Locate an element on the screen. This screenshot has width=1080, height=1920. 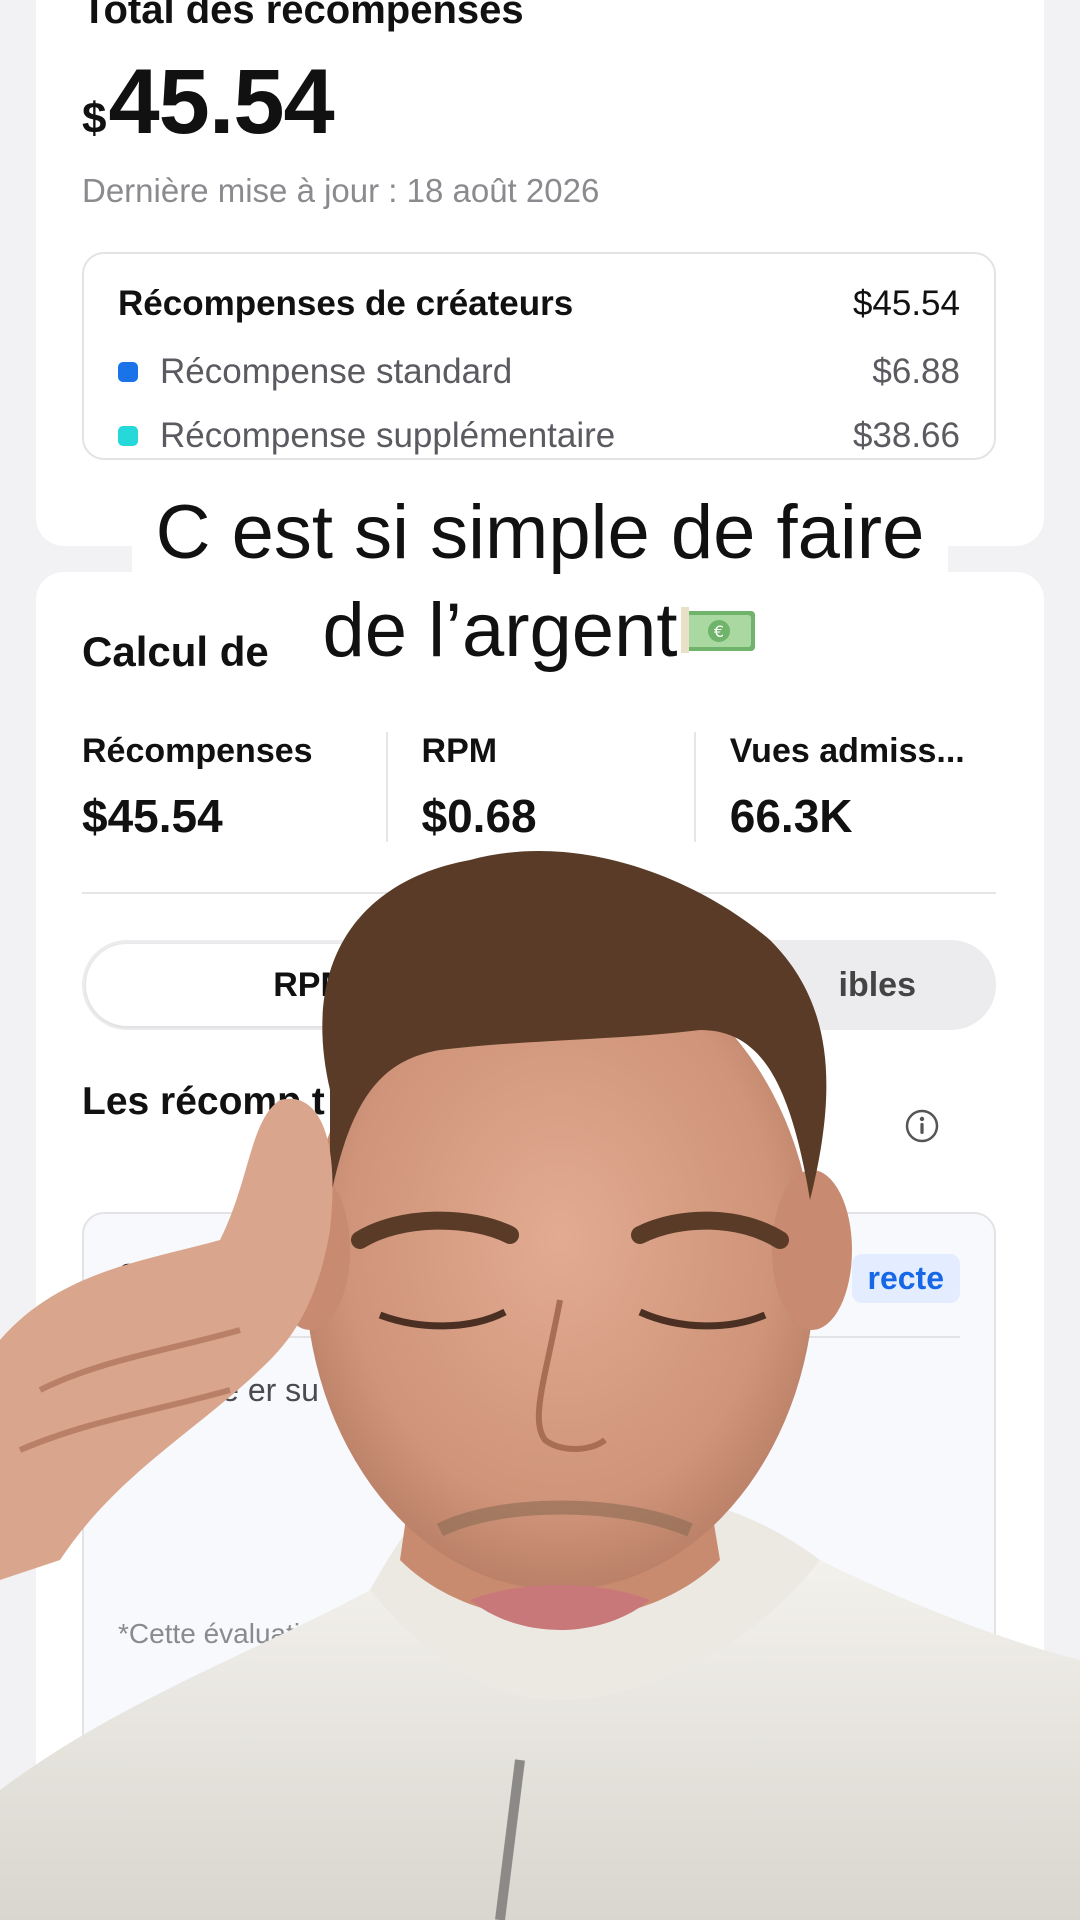
money-emoji-icon: € is located at coordinates (718, 629).